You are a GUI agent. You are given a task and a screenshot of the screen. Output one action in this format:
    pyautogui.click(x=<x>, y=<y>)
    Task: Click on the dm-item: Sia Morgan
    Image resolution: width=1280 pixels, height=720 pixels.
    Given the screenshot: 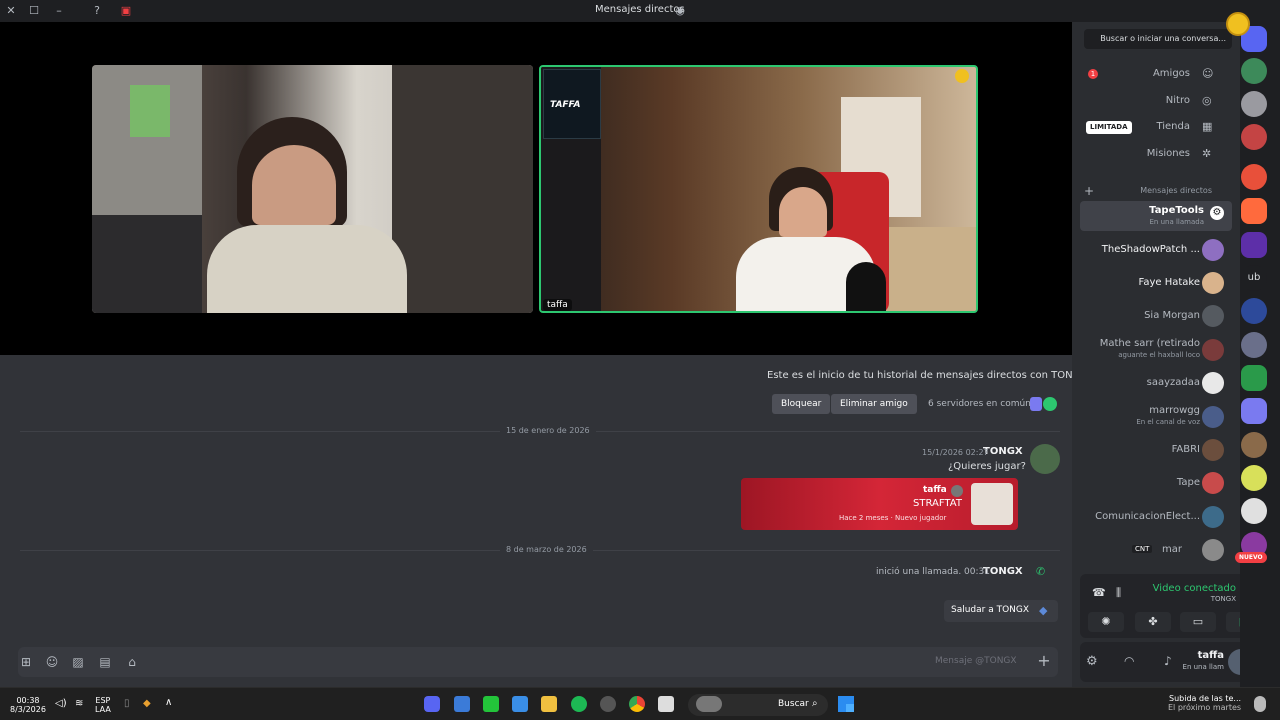 What is the action you would take?
    pyautogui.click(x=1156, y=316)
    